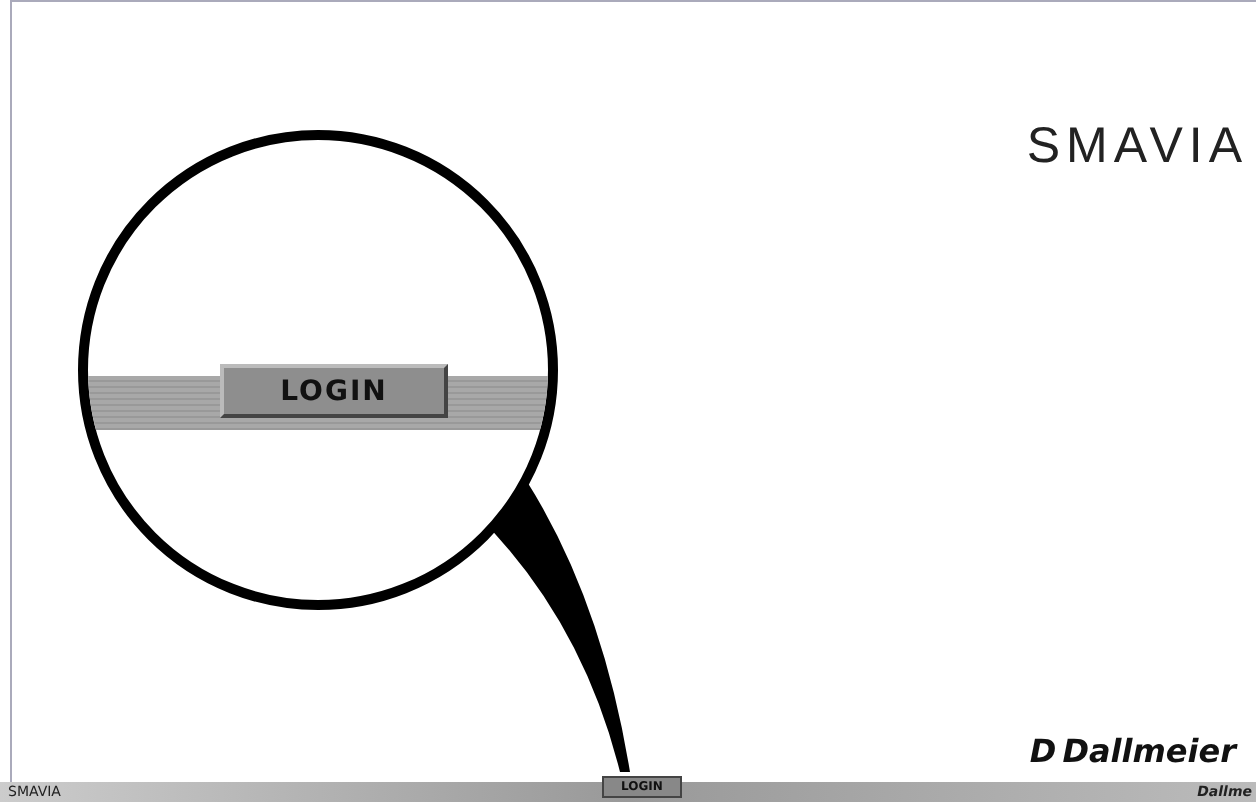  What do you see at coordinates (334, 391) in the screenshot?
I see `login-button: LOGIN` at bounding box center [334, 391].